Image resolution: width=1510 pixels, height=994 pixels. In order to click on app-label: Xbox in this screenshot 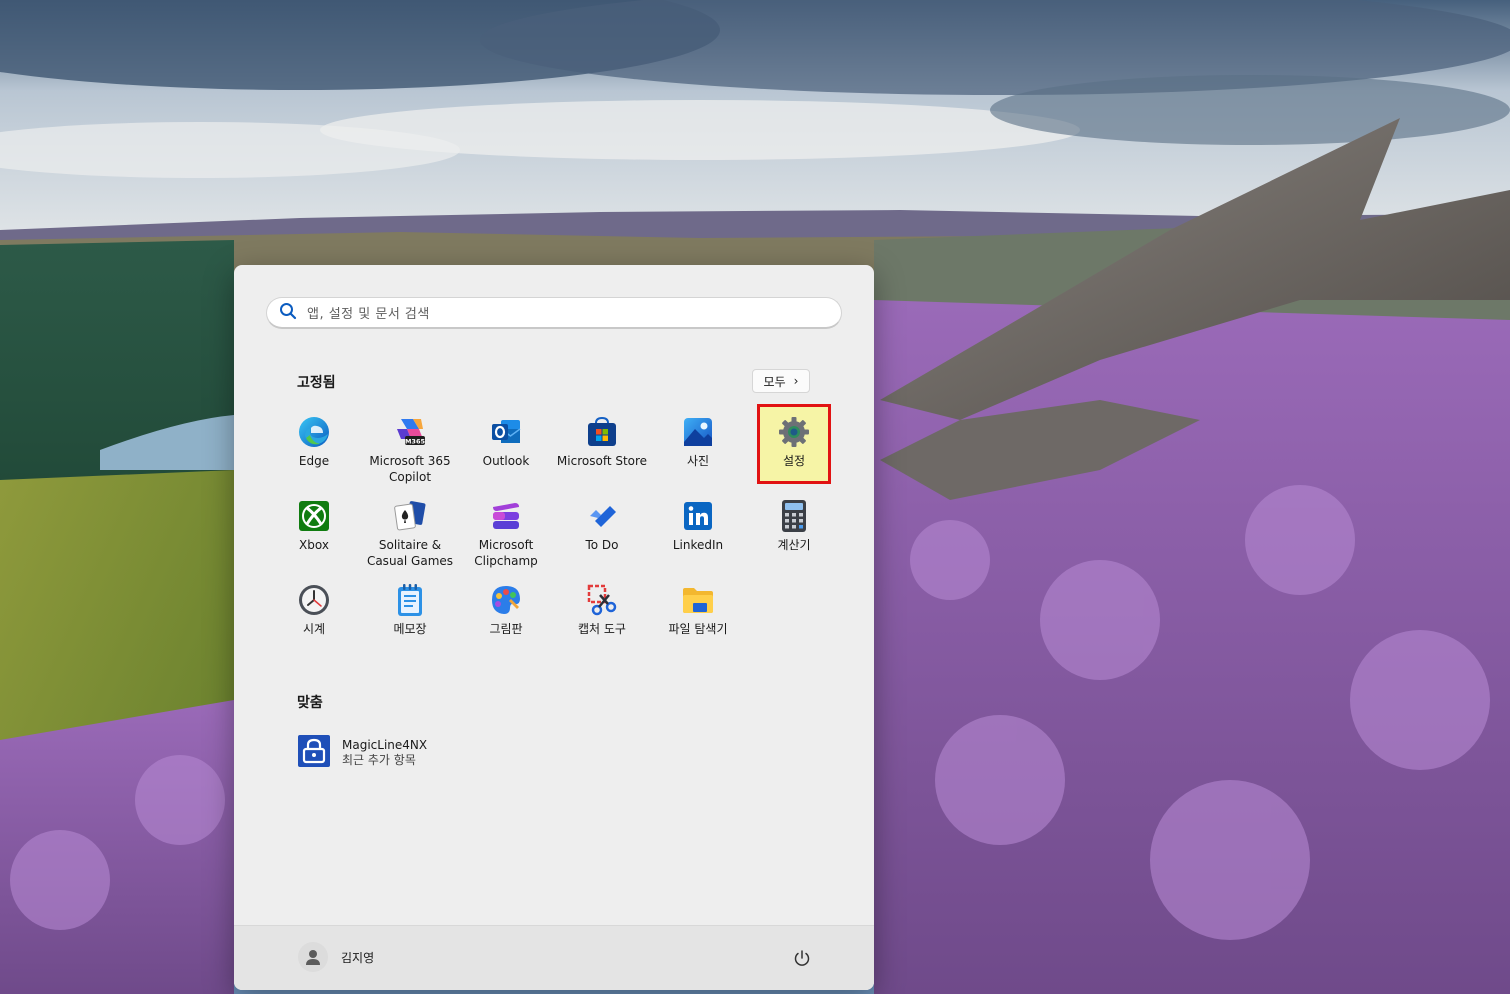, I will do `click(314, 545)`.